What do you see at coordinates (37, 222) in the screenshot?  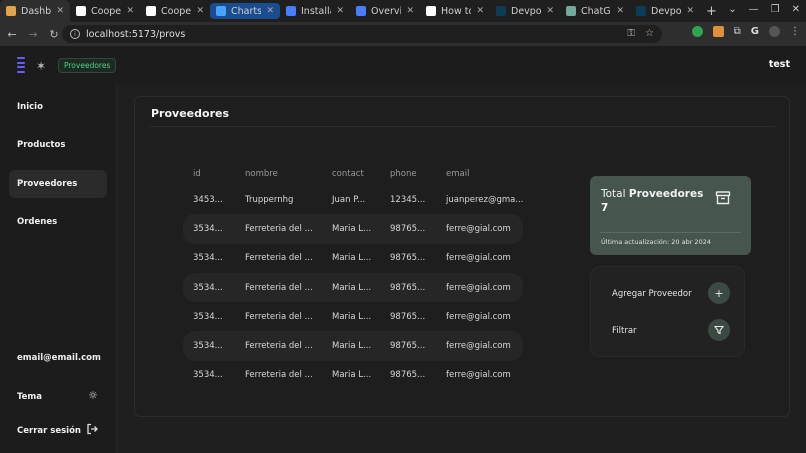 I see `sidebar-item-label: Ordenes` at bounding box center [37, 222].